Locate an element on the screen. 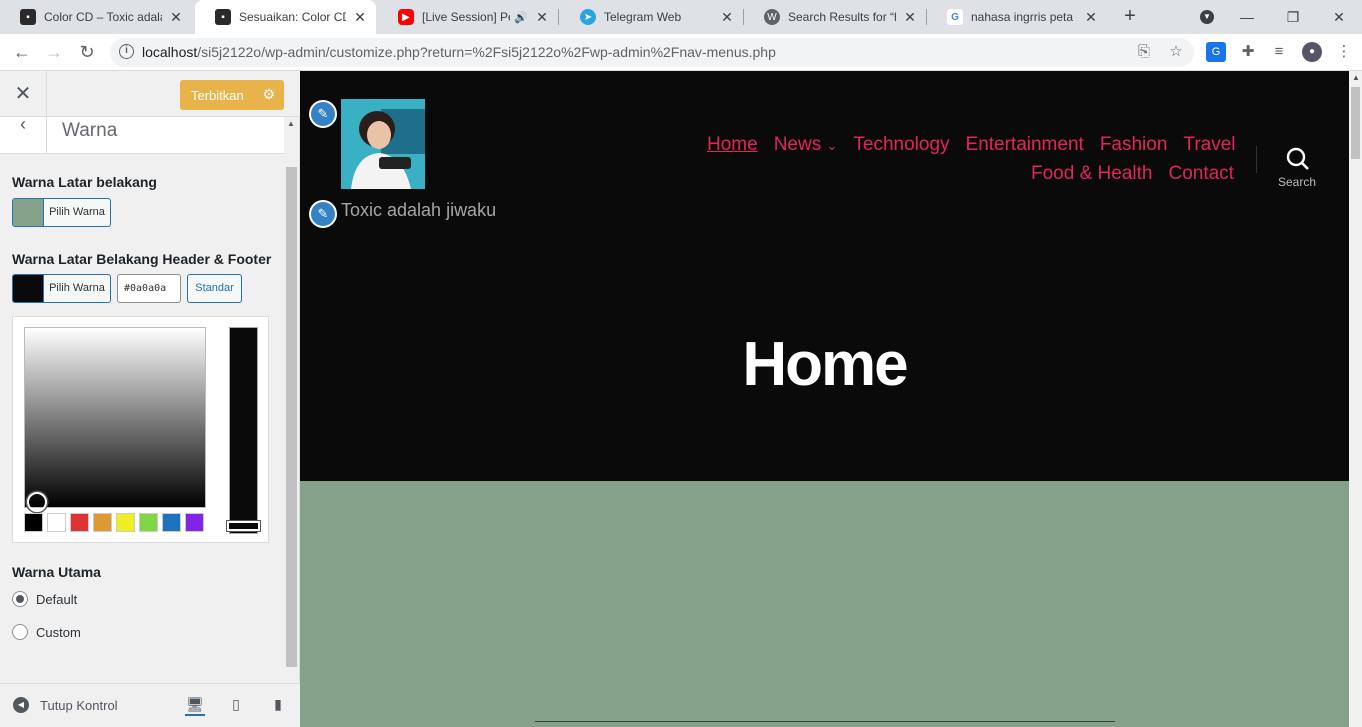  chevron-down-icon: ⌄ is located at coordinates (832, 145).